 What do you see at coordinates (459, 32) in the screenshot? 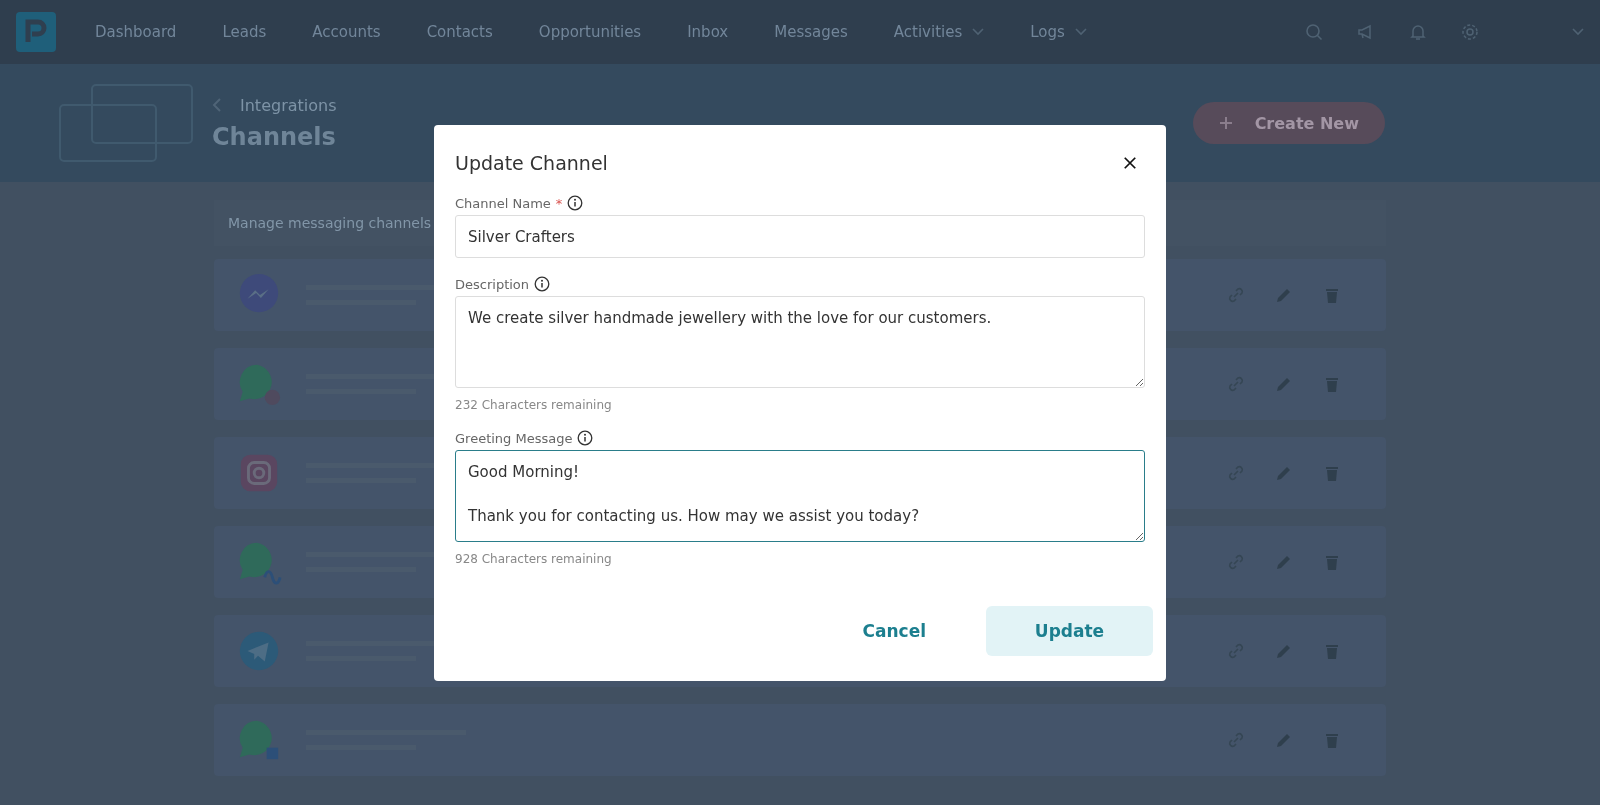
I see `nav-link: Contacts` at bounding box center [459, 32].